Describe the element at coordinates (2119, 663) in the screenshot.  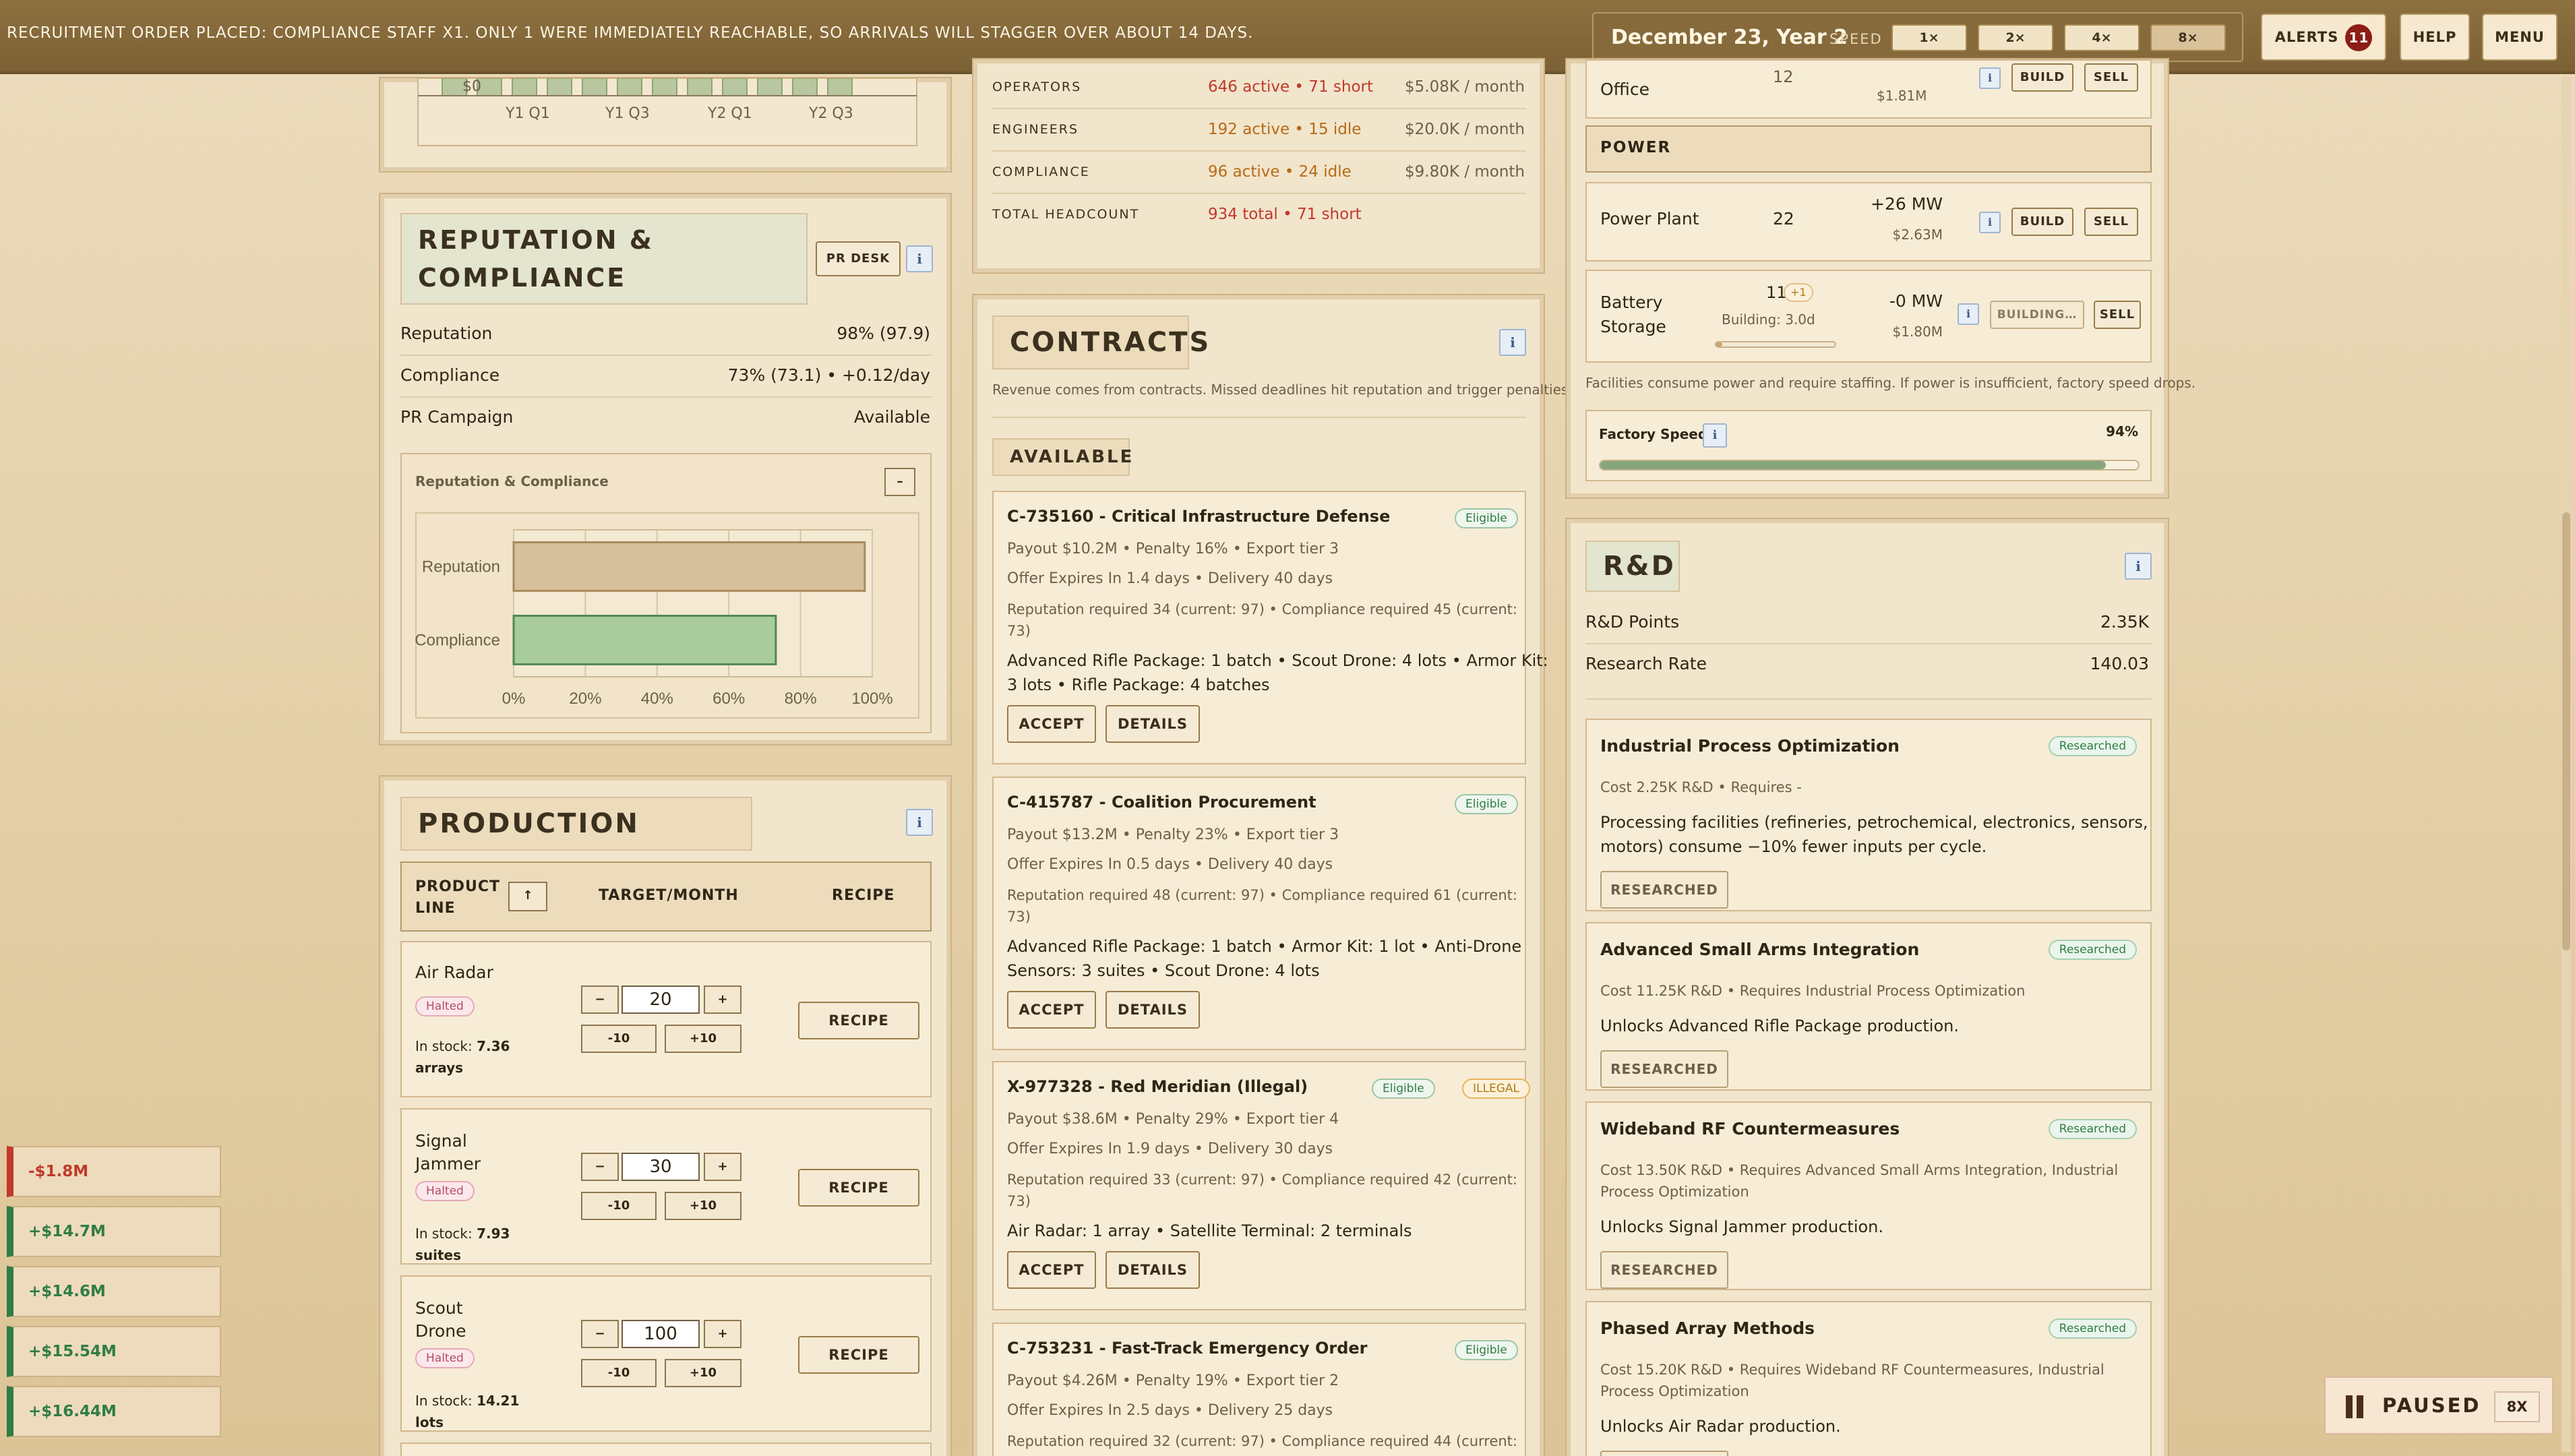
I see `research-rate-value: 140.03` at that location.